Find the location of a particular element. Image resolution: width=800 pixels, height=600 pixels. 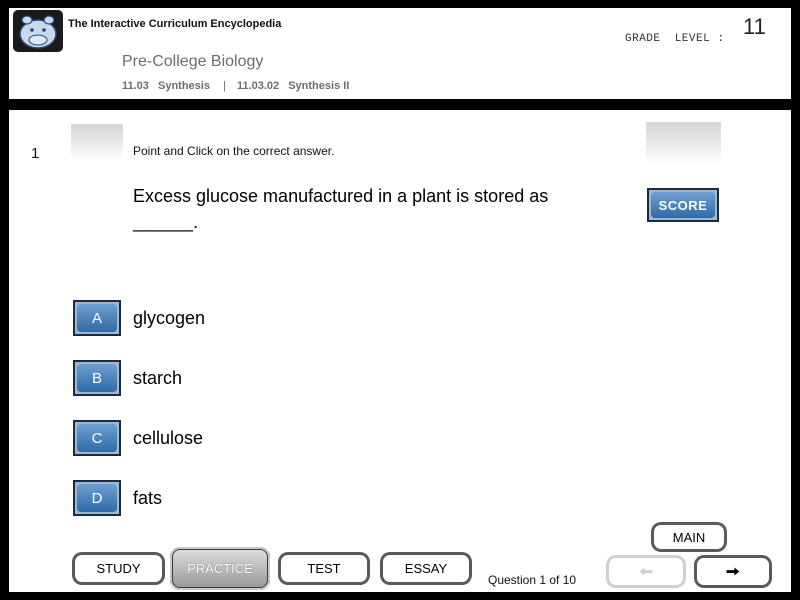

breadcrumb-code-1: 11.03 is located at coordinates (135, 86).